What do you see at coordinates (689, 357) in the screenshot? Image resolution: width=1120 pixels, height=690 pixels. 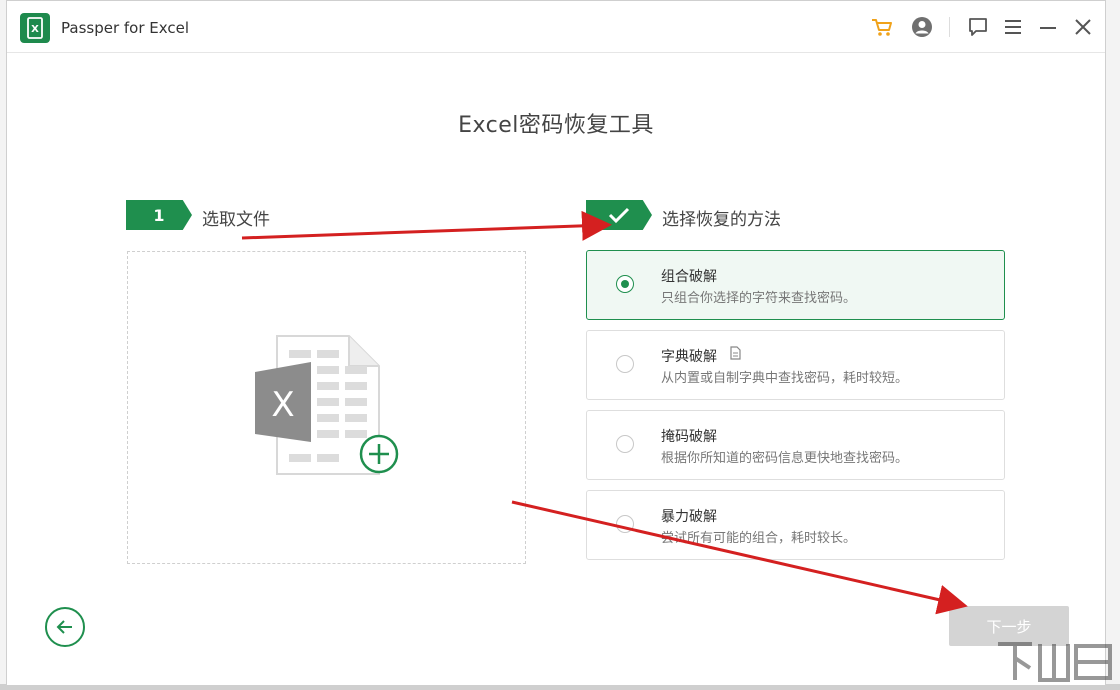 I see `option-title: 字典破解` at bounding box center [689, 357].